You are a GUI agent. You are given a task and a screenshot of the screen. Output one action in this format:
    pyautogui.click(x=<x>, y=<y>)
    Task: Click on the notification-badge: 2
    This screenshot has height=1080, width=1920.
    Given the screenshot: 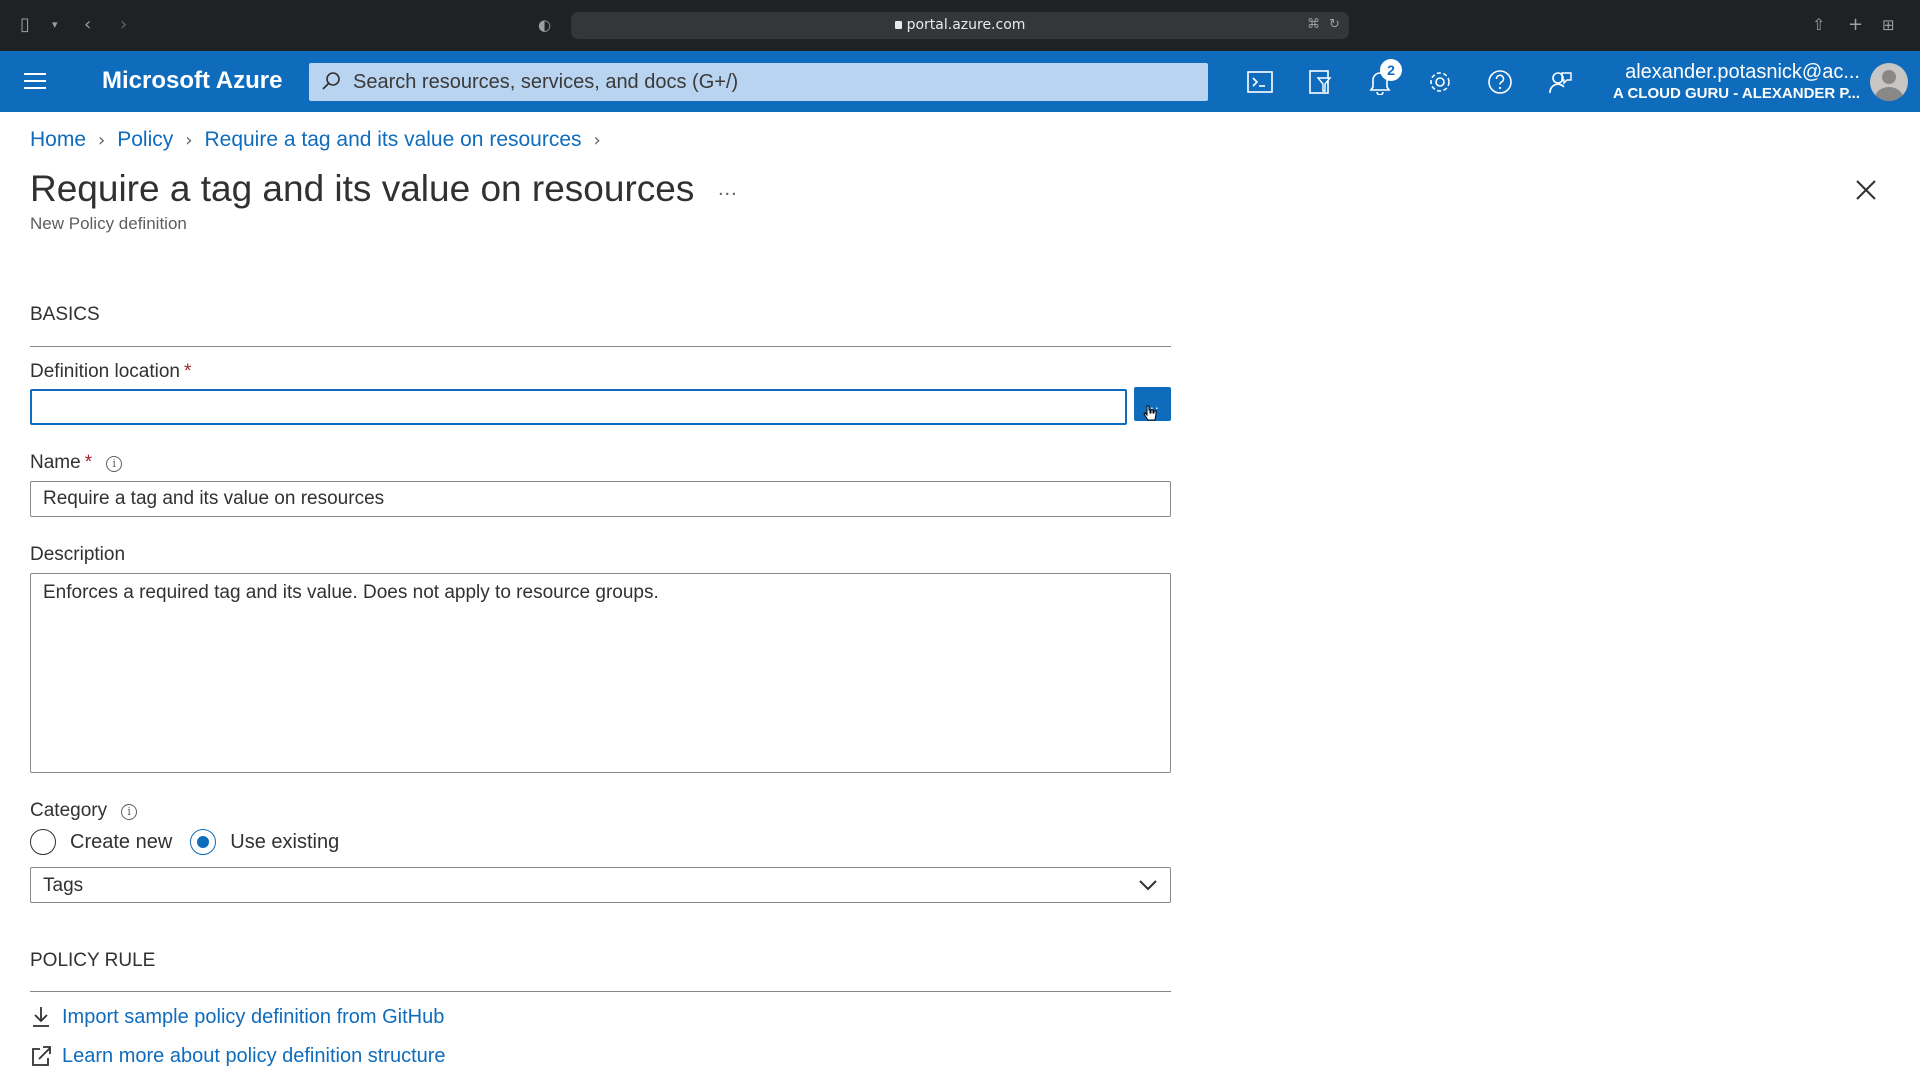 What is the action you would take?
    pyautogui.click(x=1391, y=70)
    